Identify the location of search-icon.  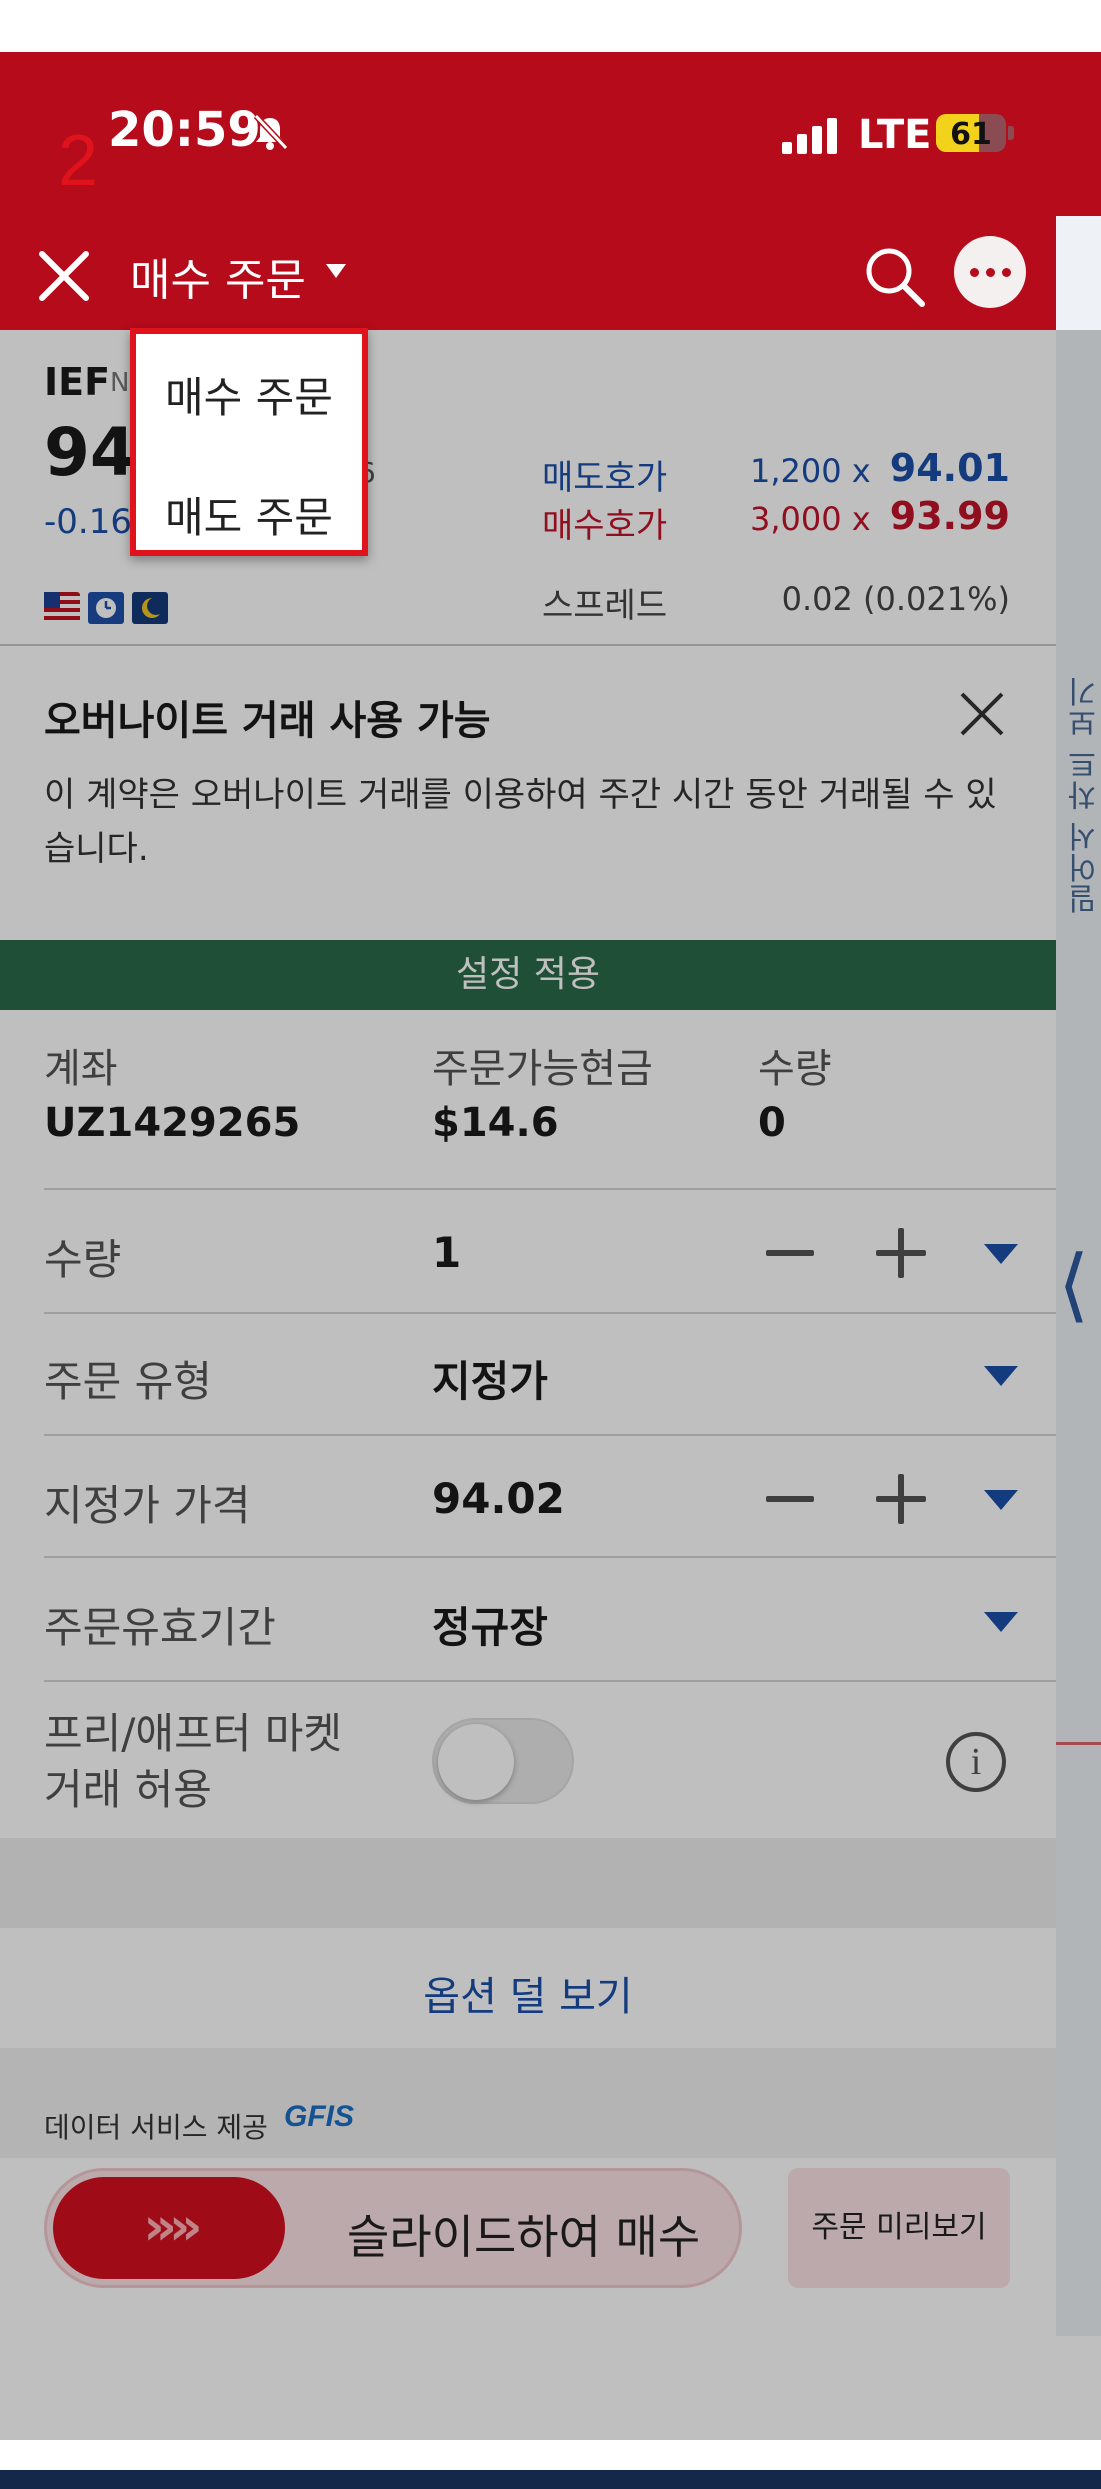
(894, 276).